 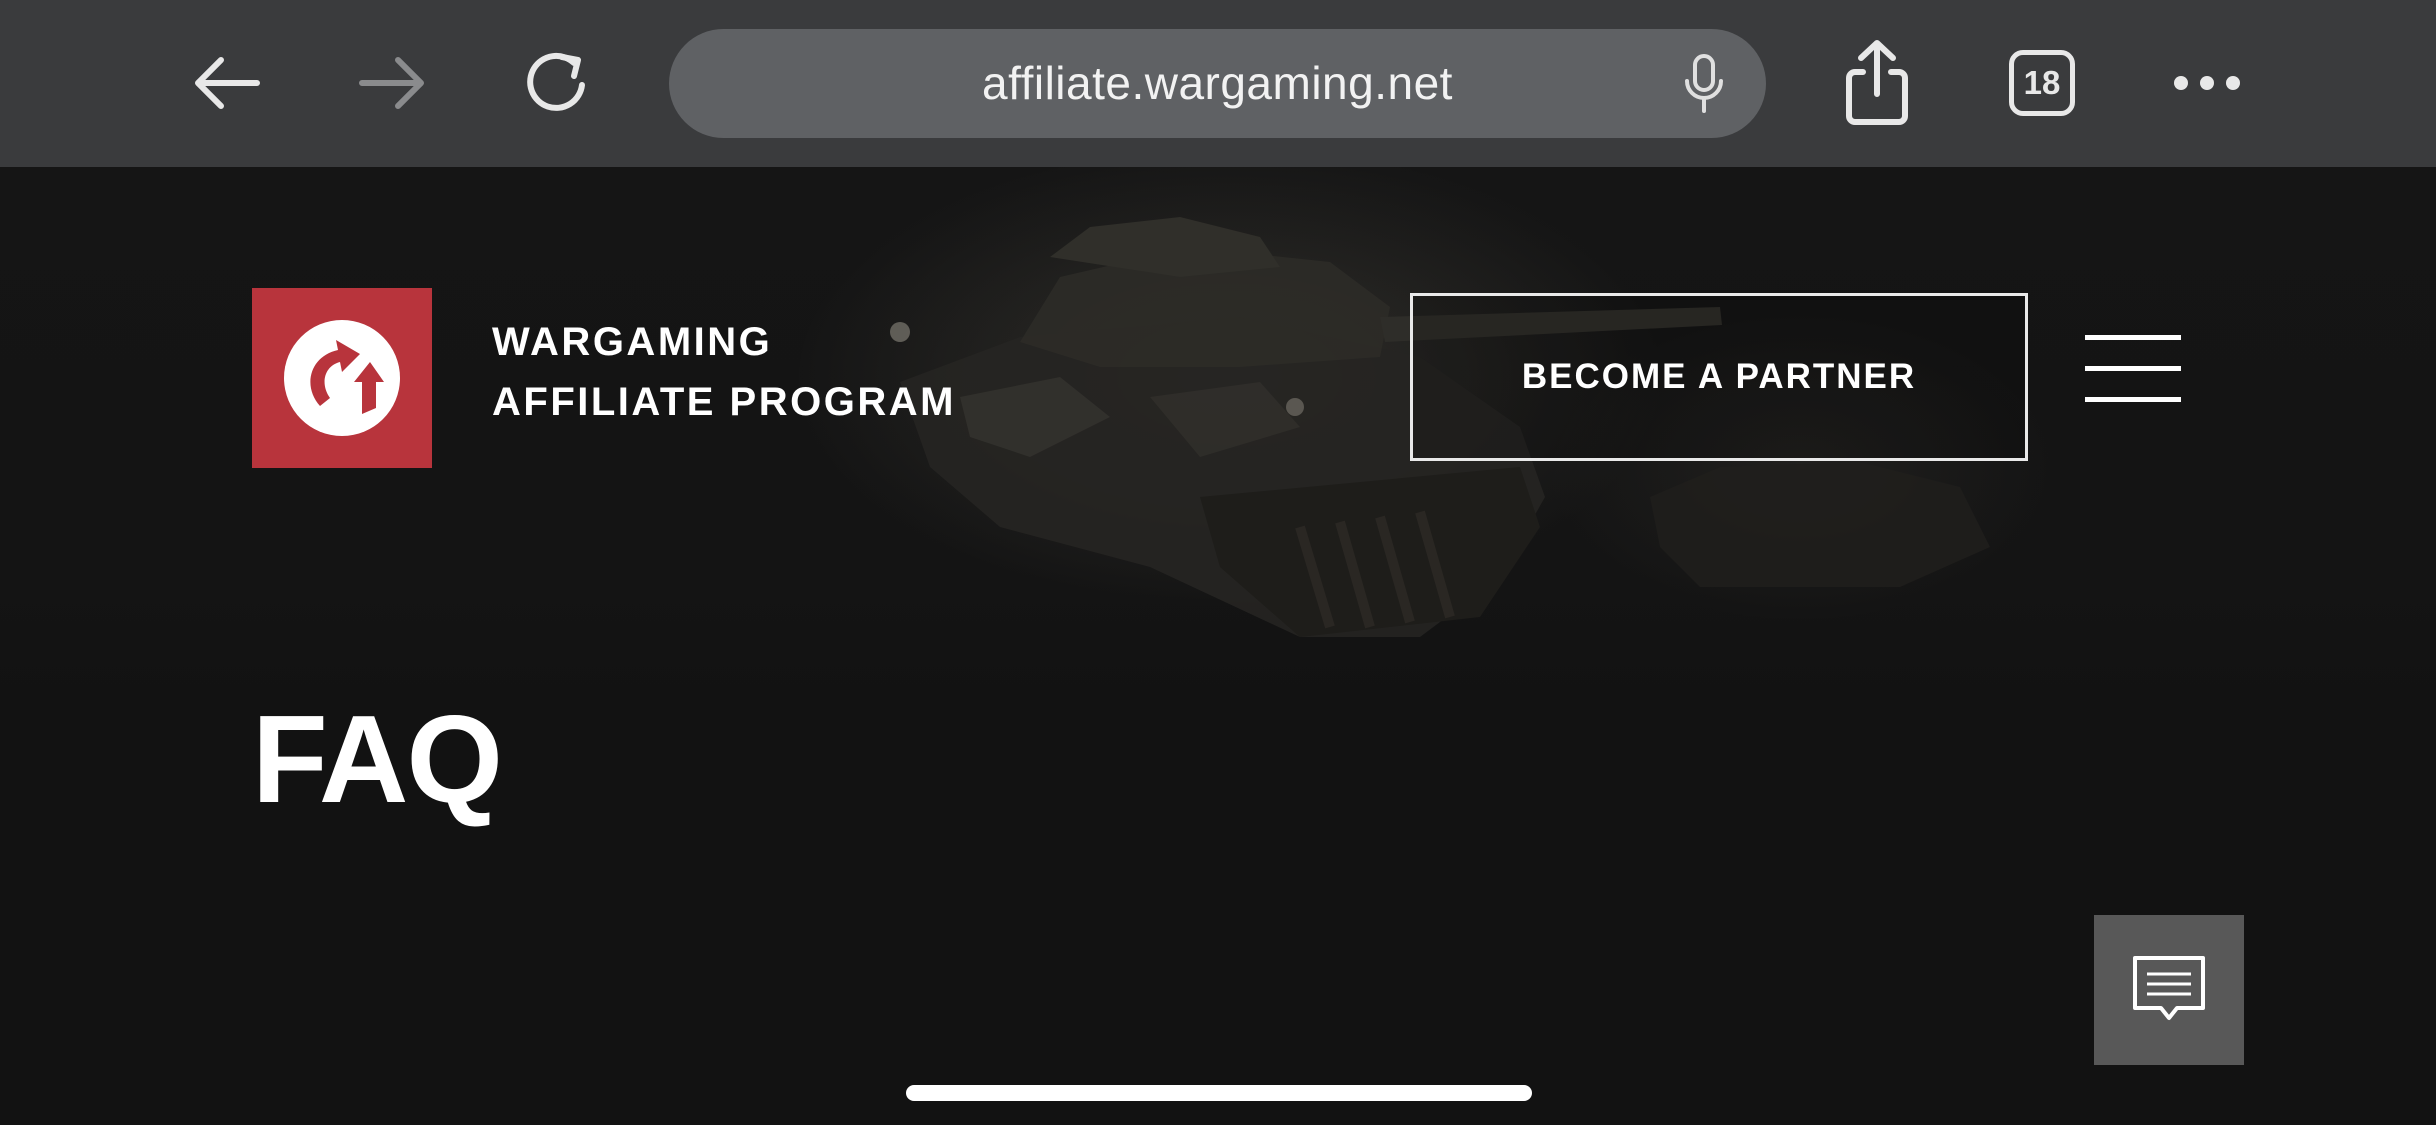 I want to click on browser-toolbar: affiliate.wargaming.net 18, so click(x=1218, y=83).